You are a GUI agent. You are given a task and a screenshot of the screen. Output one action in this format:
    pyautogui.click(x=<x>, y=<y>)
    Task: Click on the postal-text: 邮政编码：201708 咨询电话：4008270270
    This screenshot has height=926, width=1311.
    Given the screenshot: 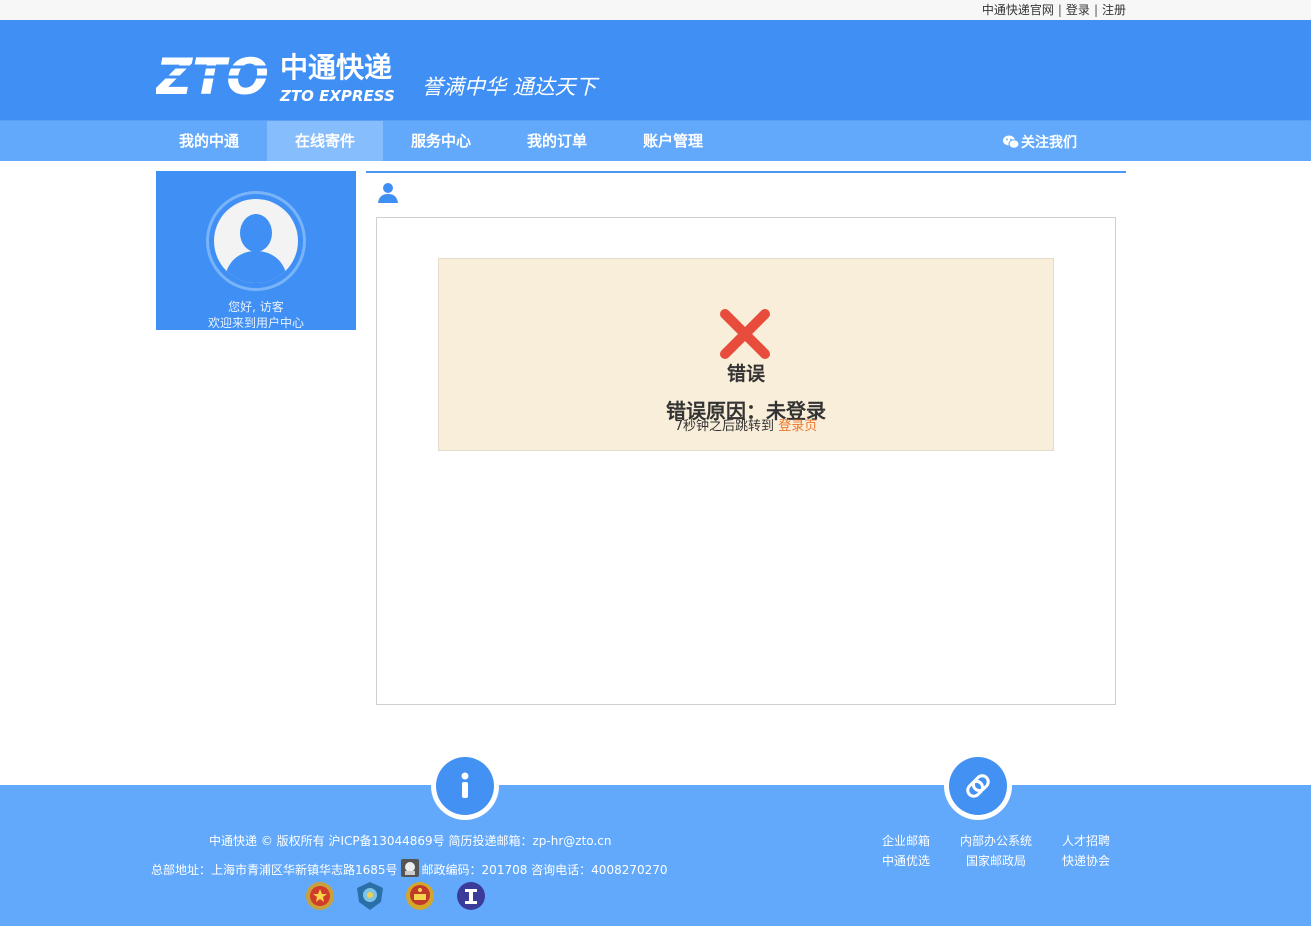 What is the action you would take?
    pyautogui.click(x=544, y=870)
    